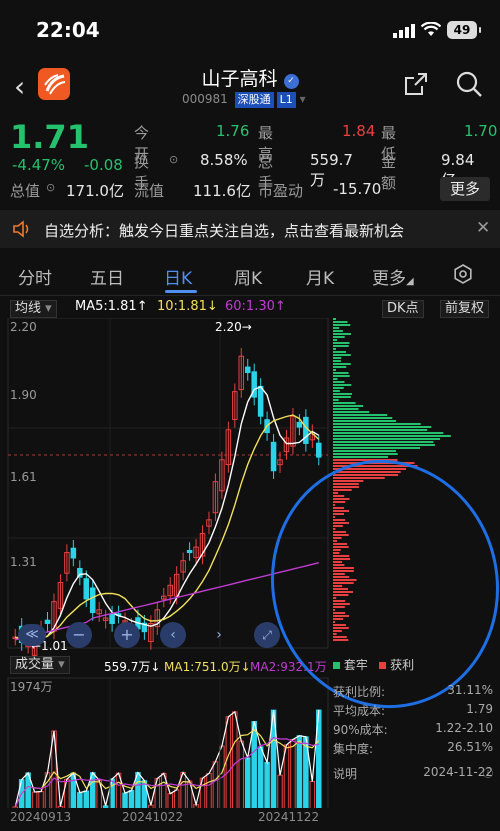 This screenshot has width=500, height=831. What do you see at coordinates (254, 100) in the screenshot?
I see `market-tag: 深股通` at bounding box center [254, 100].